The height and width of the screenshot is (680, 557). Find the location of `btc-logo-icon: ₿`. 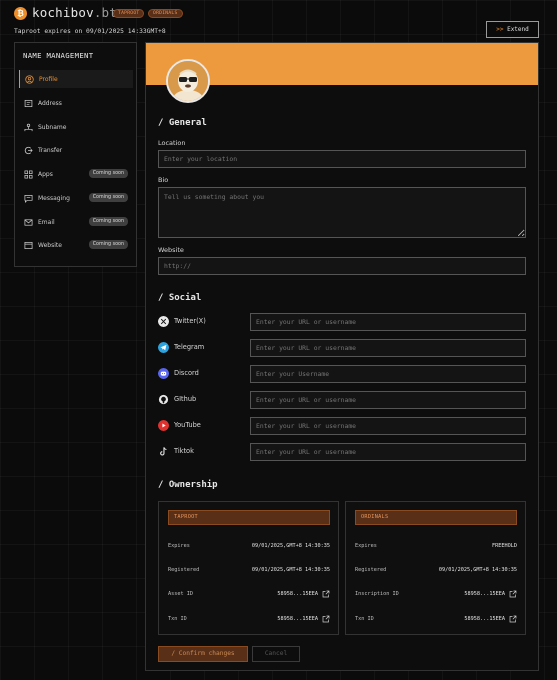

btc-logo-icon: ₿ is located at coordinates (20, 13).